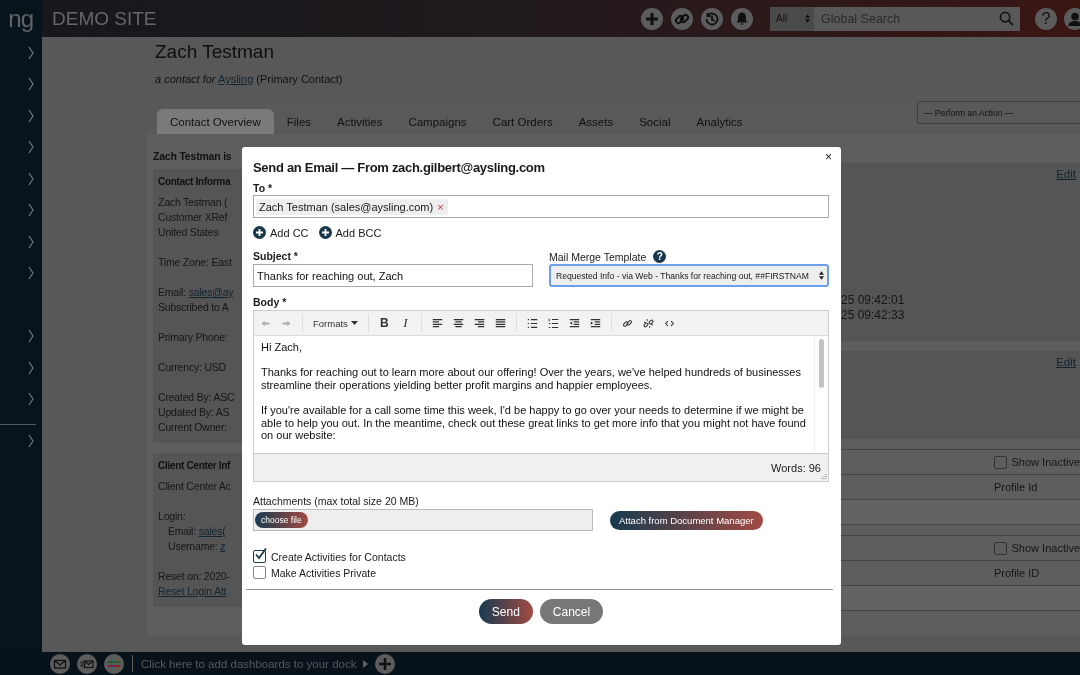 This screenshot has width=1080, height=675. What do you see at coordinates (648, 323) in the screenshot?
I see `unlink-icon` at bounding box center [648, 323].